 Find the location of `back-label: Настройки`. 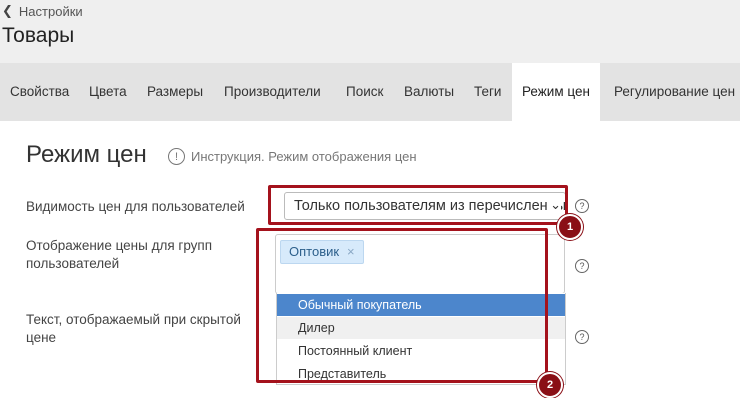

back-label: Настройки is located at coordinates (50, 11).